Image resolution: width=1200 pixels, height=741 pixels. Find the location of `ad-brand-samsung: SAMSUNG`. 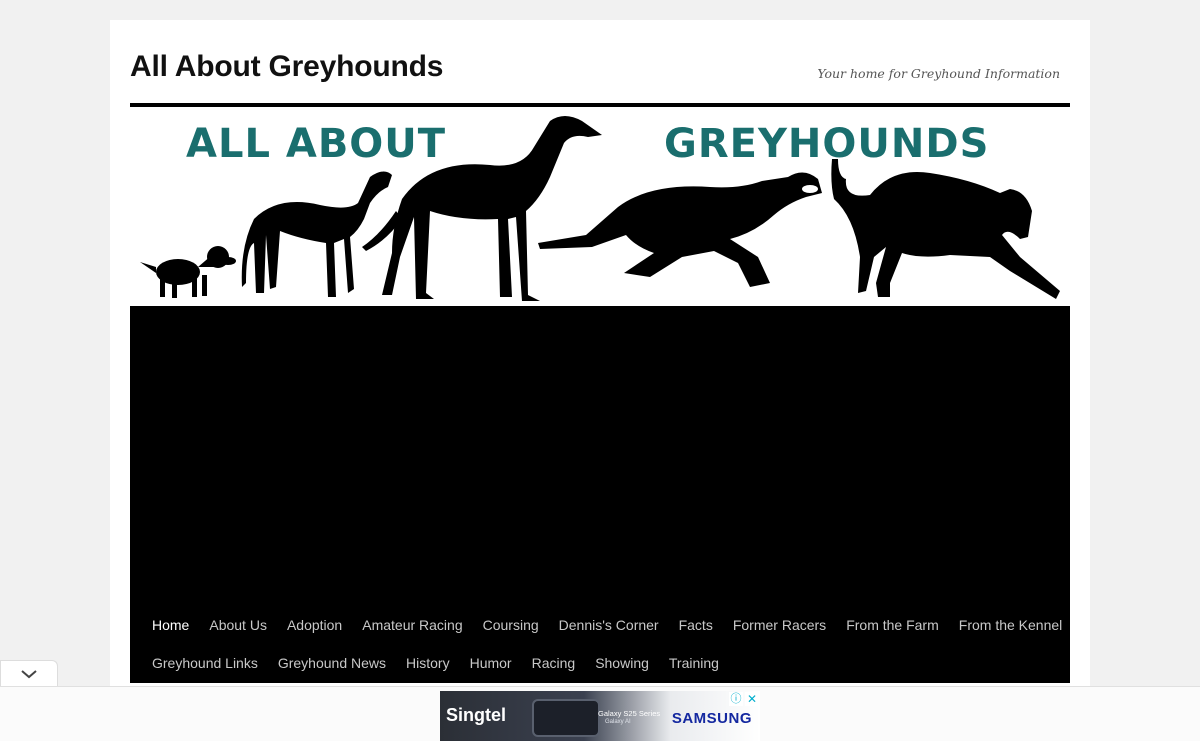

ad-brand-samsung: SAMSUNG is located at coordinates (711, 718).